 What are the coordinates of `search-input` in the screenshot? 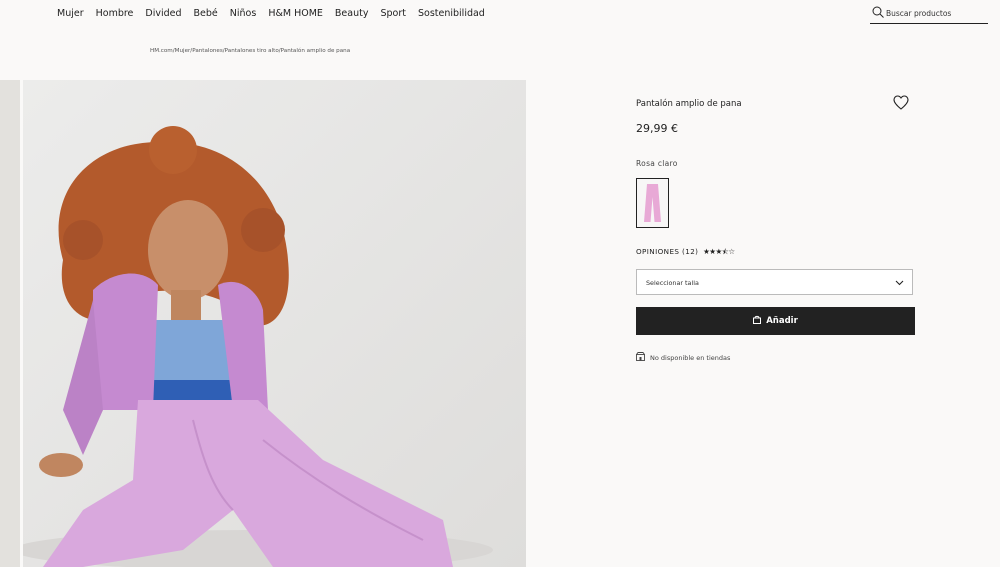 It's located at (936, 13).